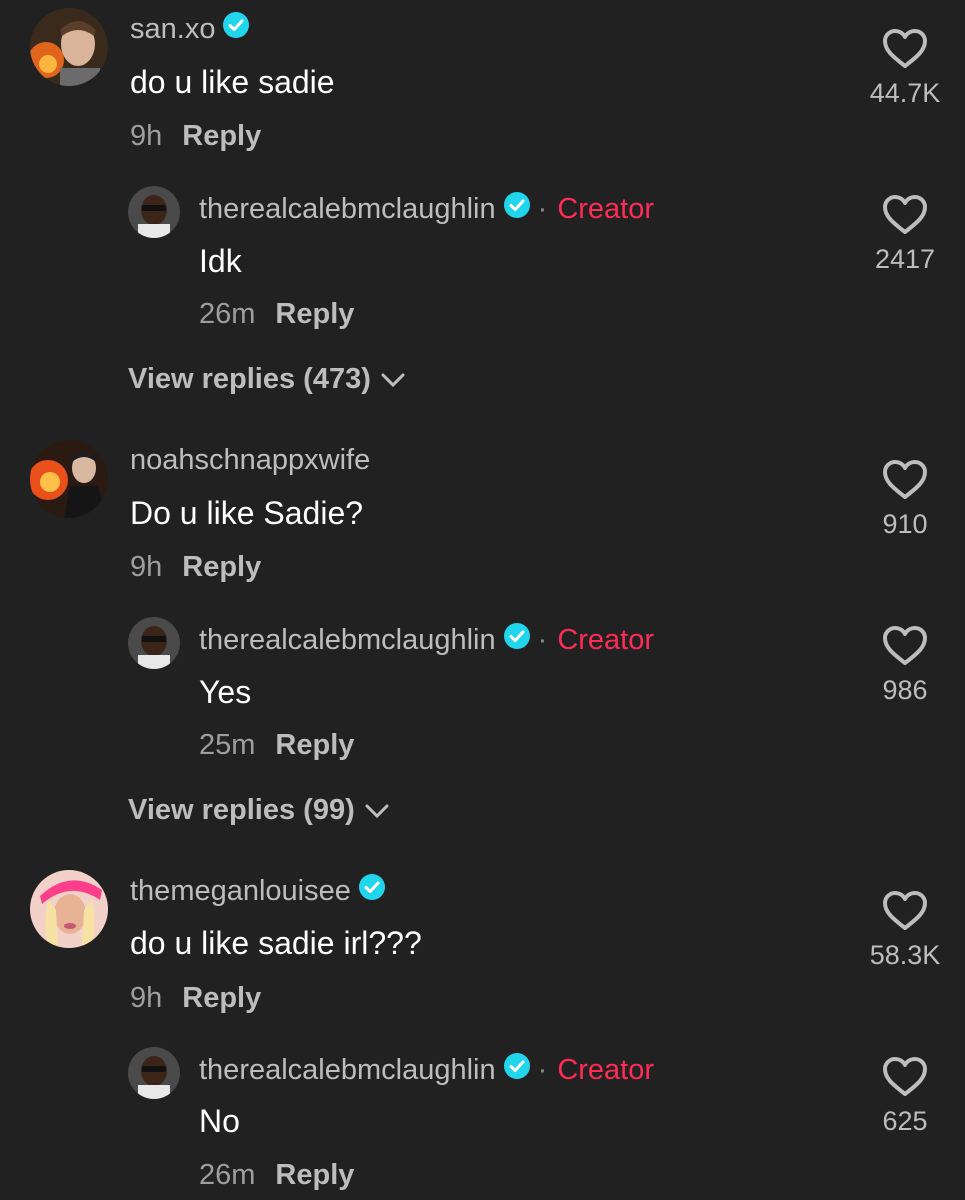 The width and height of the screenshot is (965, 1200). Describe the element at coordinates (219, 1121) in the screenshot. I see `reply-text: No` at that location.